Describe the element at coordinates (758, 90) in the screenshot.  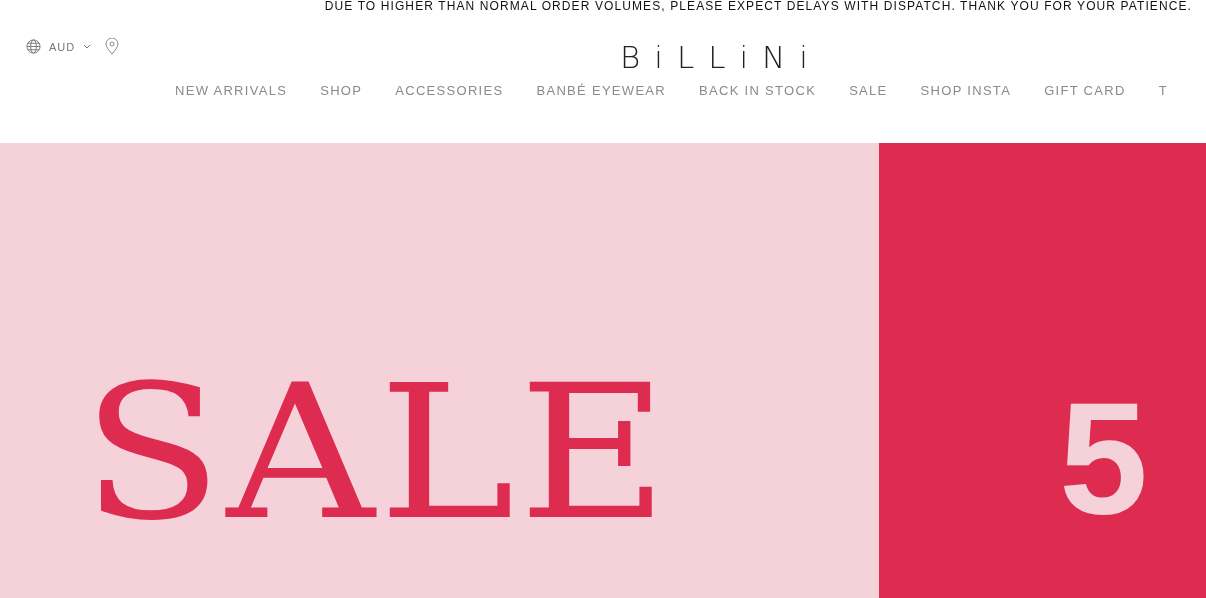
I see `nav-link: BACK IN STOCK` at that location.